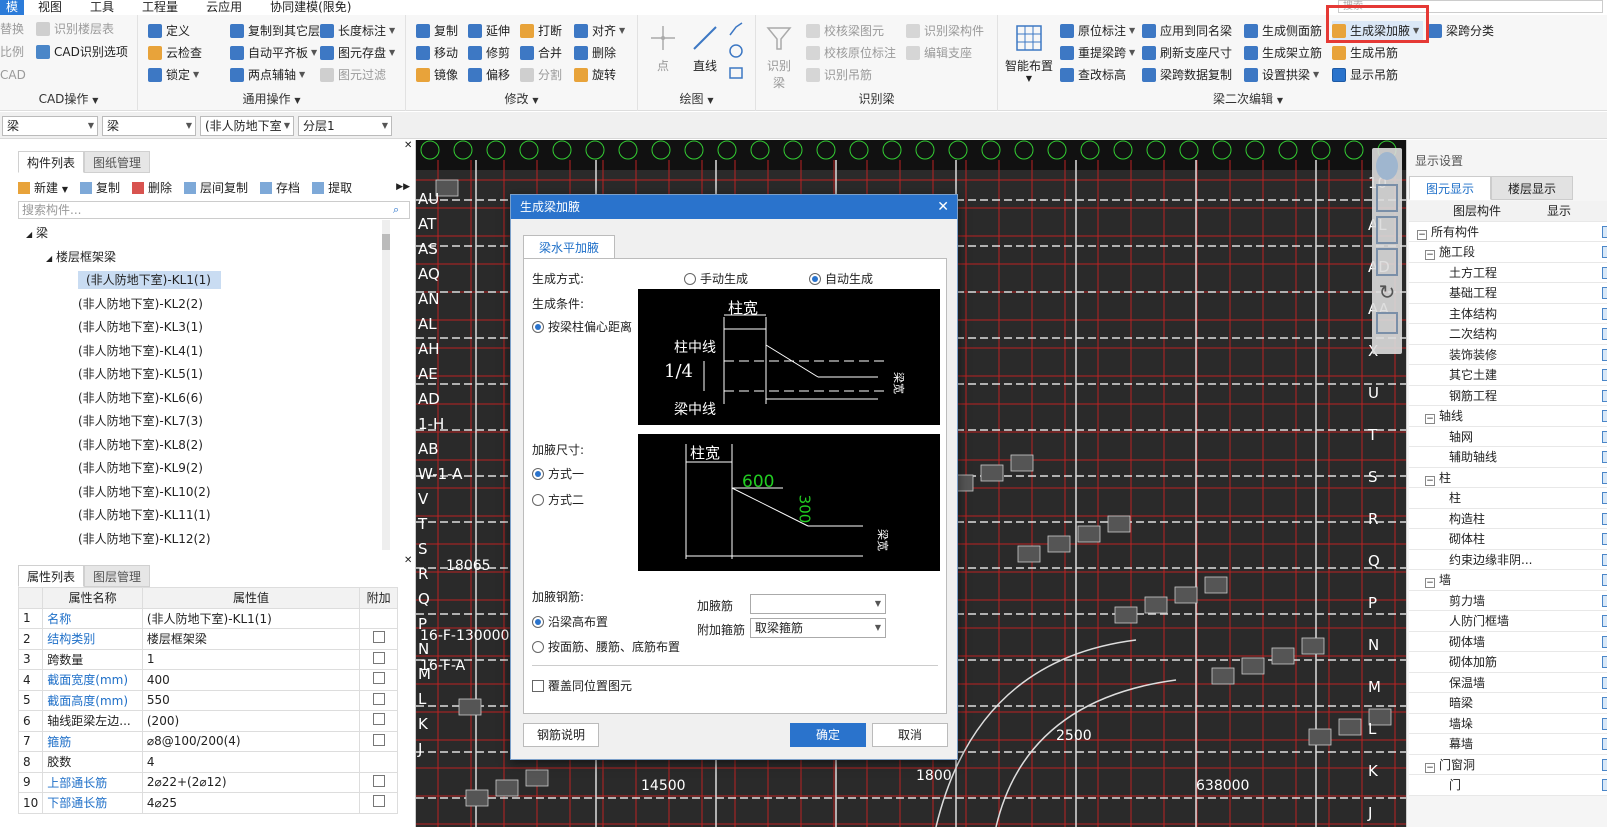  What do you see at coordinates (1508, 354) in the screenshot?
I see `layer-row: 装饰装修` at bounding box center [1508, 354].